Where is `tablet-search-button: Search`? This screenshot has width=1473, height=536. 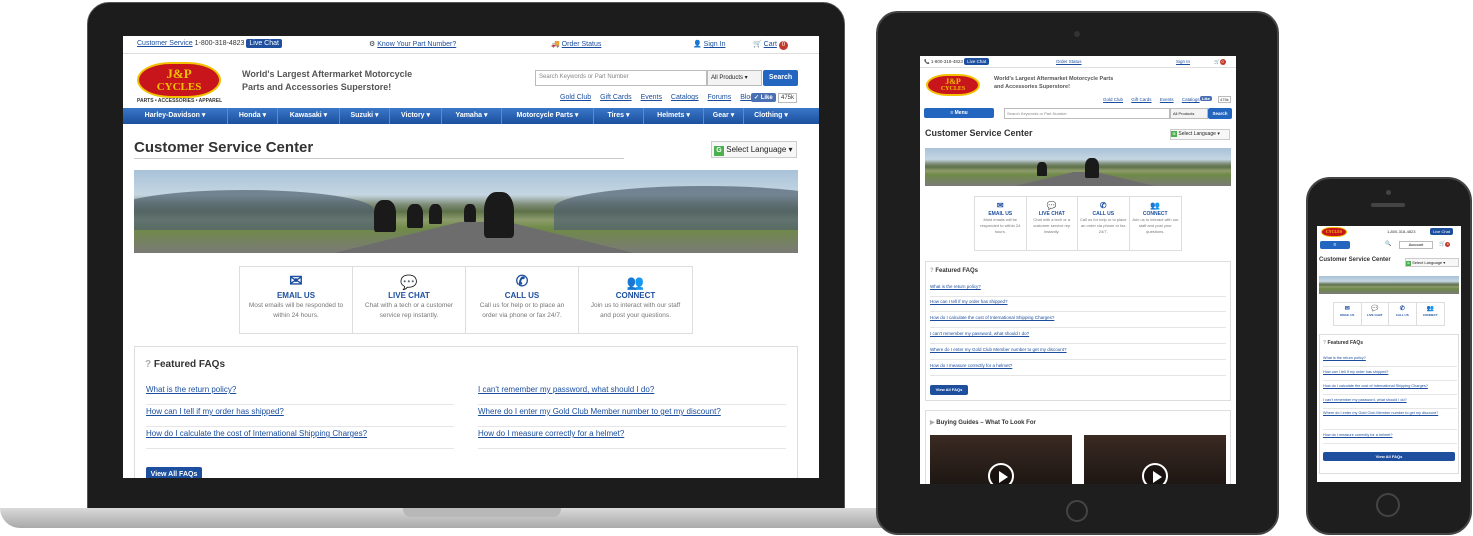
tablet-search-button: Search is located at coordinates (1220, 113).